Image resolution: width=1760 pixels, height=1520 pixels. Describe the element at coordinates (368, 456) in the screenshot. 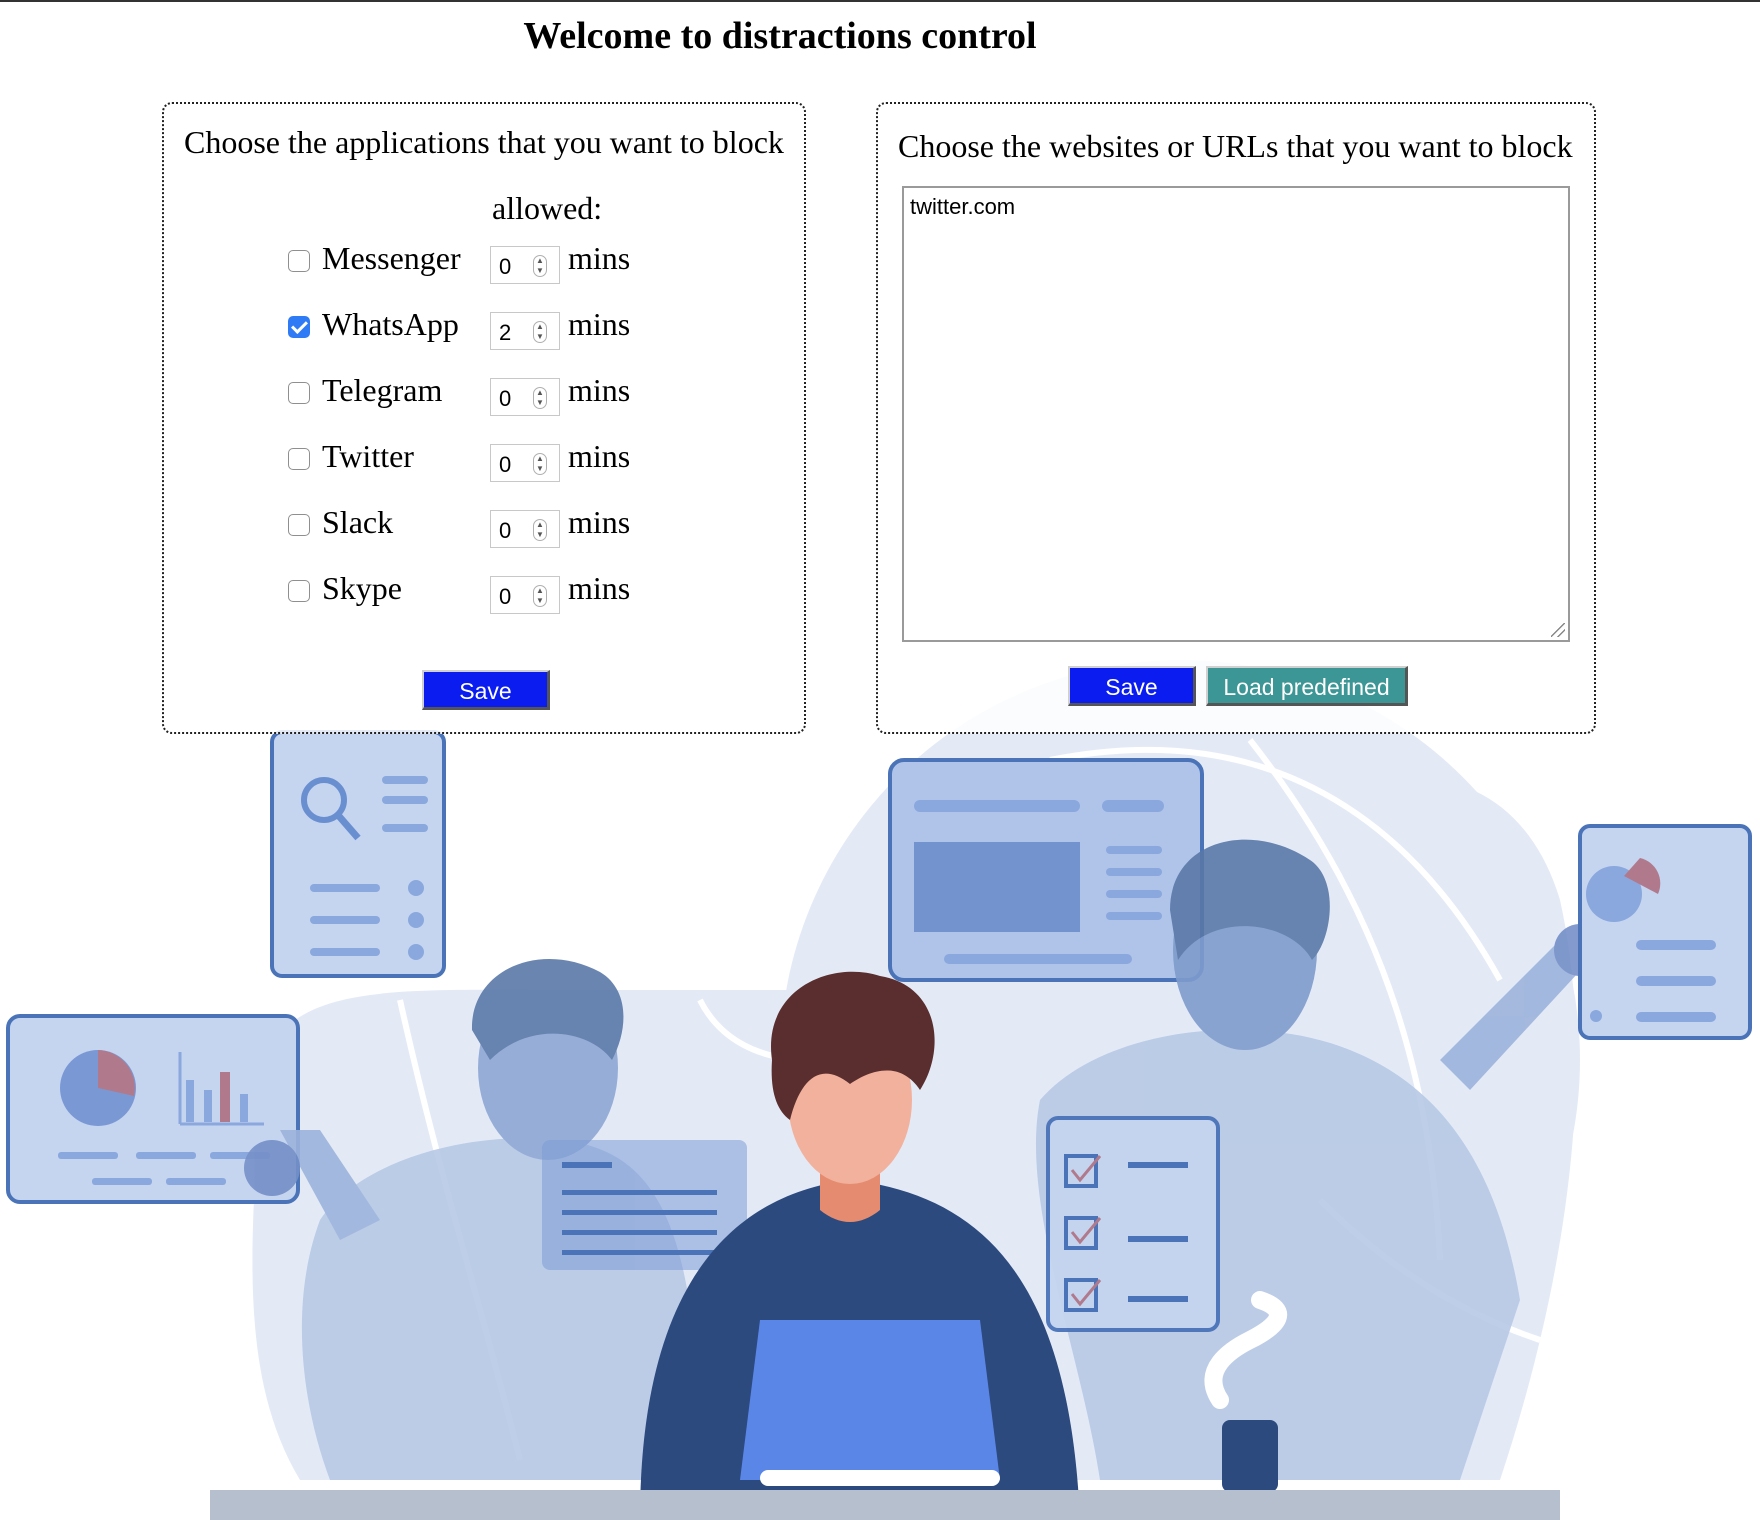

I see `app-name: Twitter` at that location.